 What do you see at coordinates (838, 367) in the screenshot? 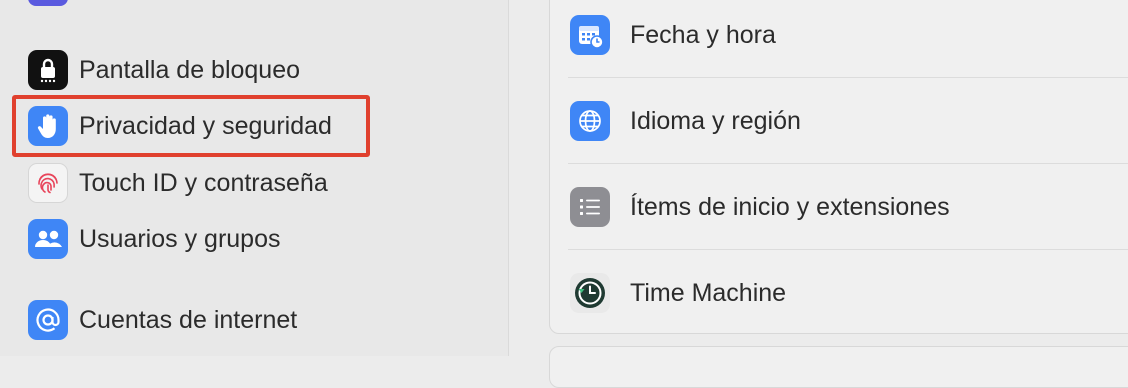
I see `settings-card` at bounding box center [838, 367].